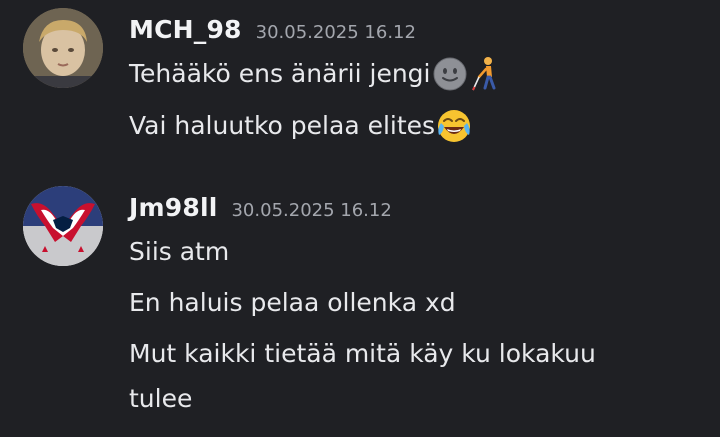 This screenshot has height=437, width=720. I want to click on message-text: Siis atm, so click(179, 251).